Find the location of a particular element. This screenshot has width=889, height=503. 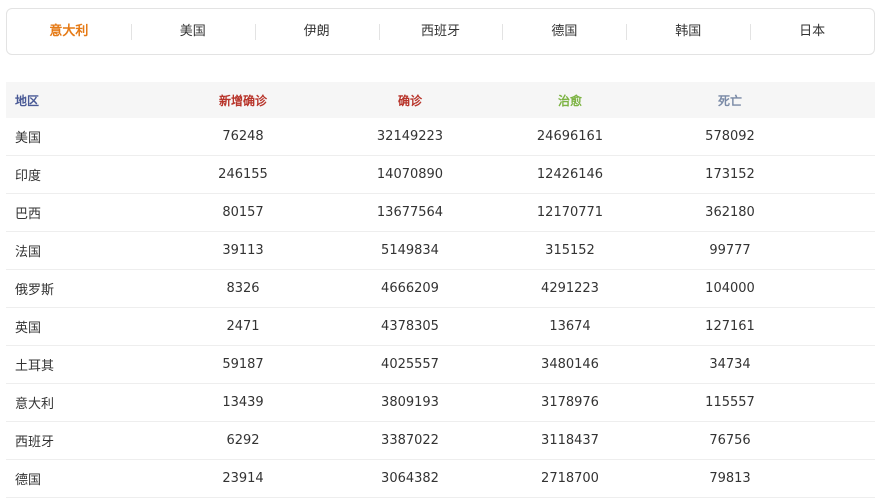

header-new-cases: 新增确诊 is located at coordinates (242, 100).